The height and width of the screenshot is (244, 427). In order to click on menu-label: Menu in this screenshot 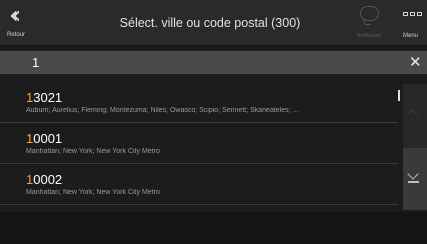, I will do `click(411, 36)`.